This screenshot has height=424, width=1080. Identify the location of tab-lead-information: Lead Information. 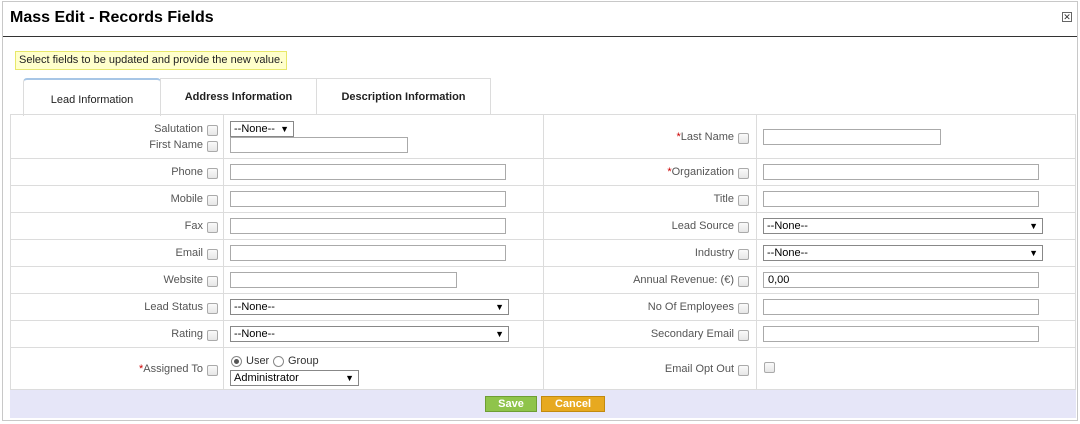
(92, 97).